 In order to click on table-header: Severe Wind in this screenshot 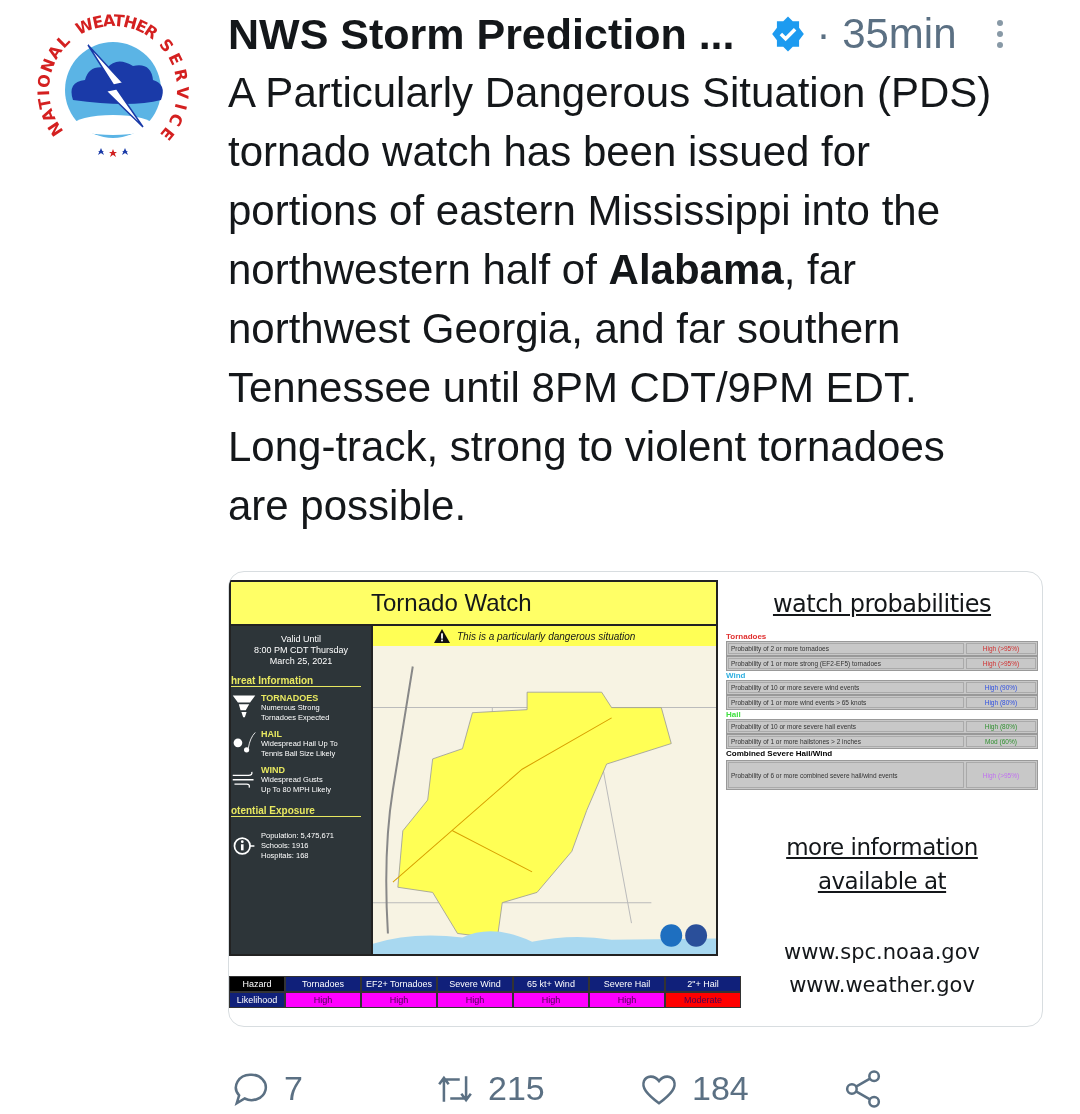, I will do `click(475, 984)`.